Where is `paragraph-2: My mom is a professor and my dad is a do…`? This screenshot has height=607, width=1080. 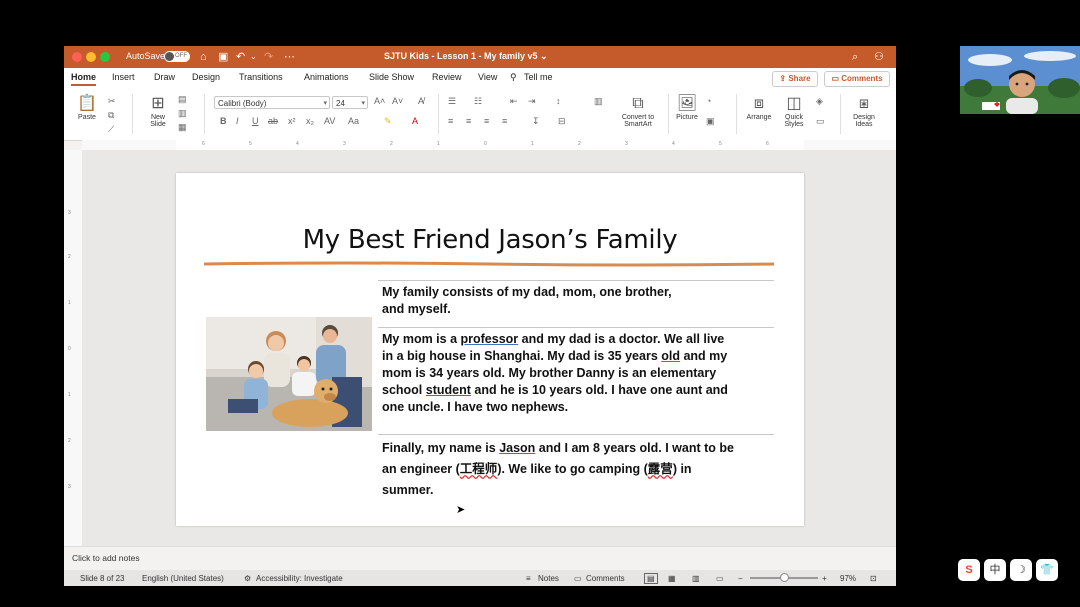 paragraph-2: My mom is a professor and my dad is a do… is located at coordinates (555, 373).